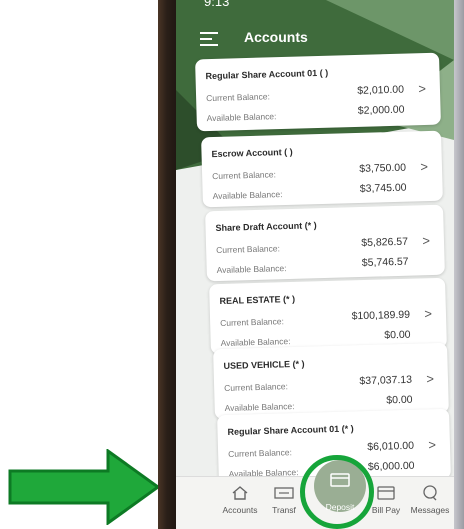 The width and height of the screenshot is (464, 529). I want to click on account-name: REAL ESTATE (* ), so click(257, 300).